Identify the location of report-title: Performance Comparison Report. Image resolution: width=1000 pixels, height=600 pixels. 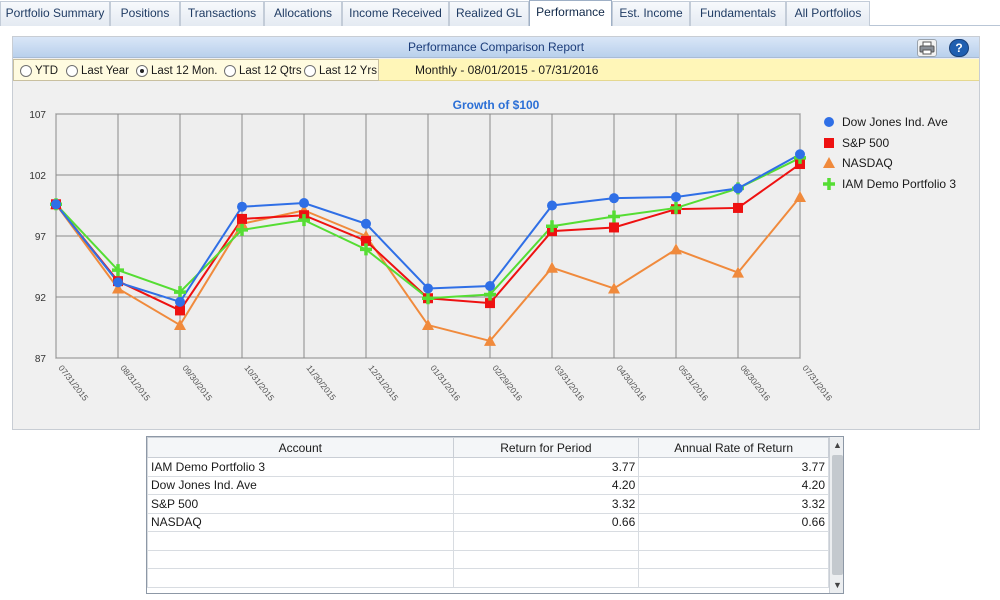
(496, 47).